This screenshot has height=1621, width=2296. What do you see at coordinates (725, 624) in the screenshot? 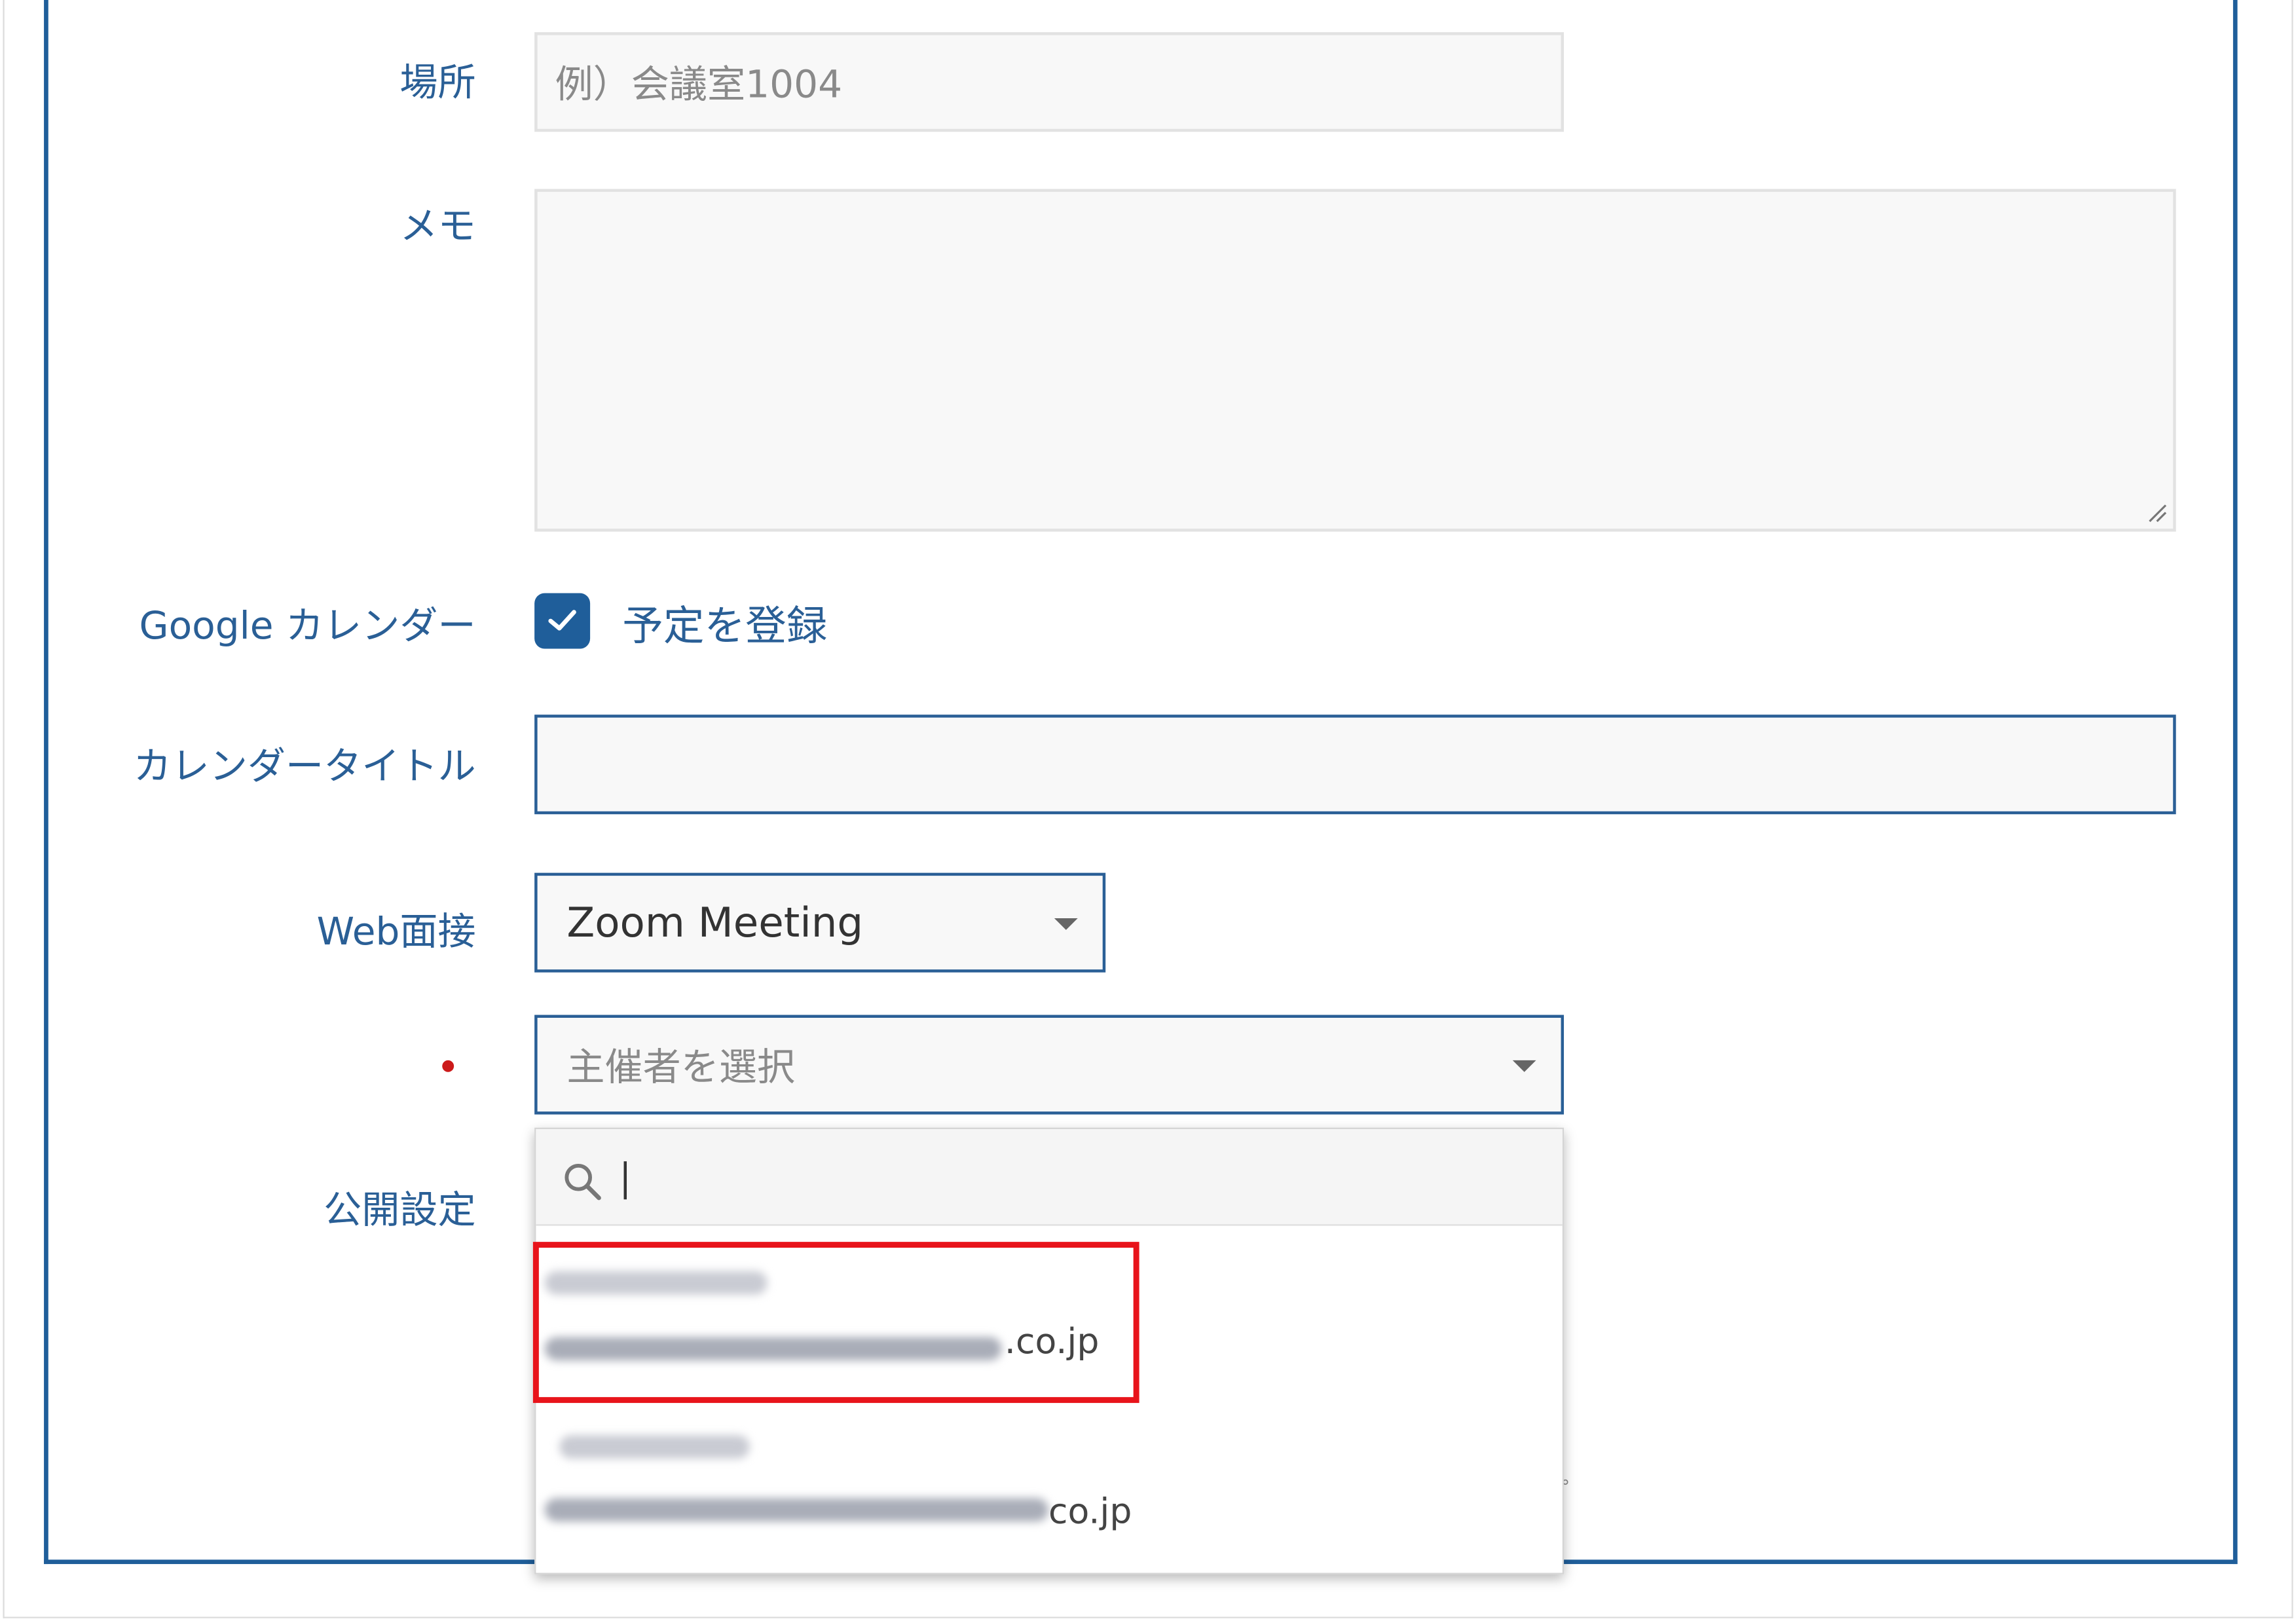
I see `register-event-label: 予定を登録` at bounding box center [725, 624].